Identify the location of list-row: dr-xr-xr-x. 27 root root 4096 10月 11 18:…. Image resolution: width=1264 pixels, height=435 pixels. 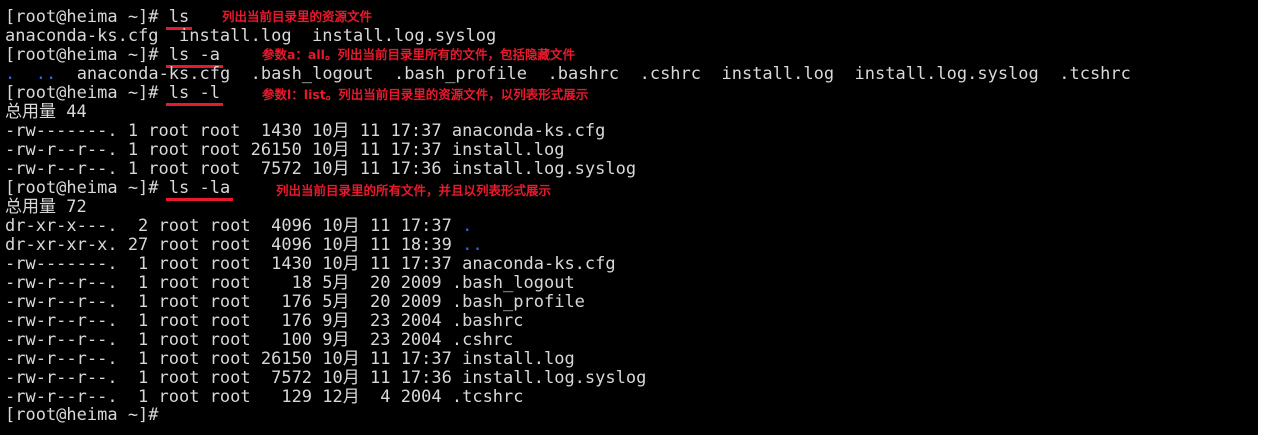
(244, 245).